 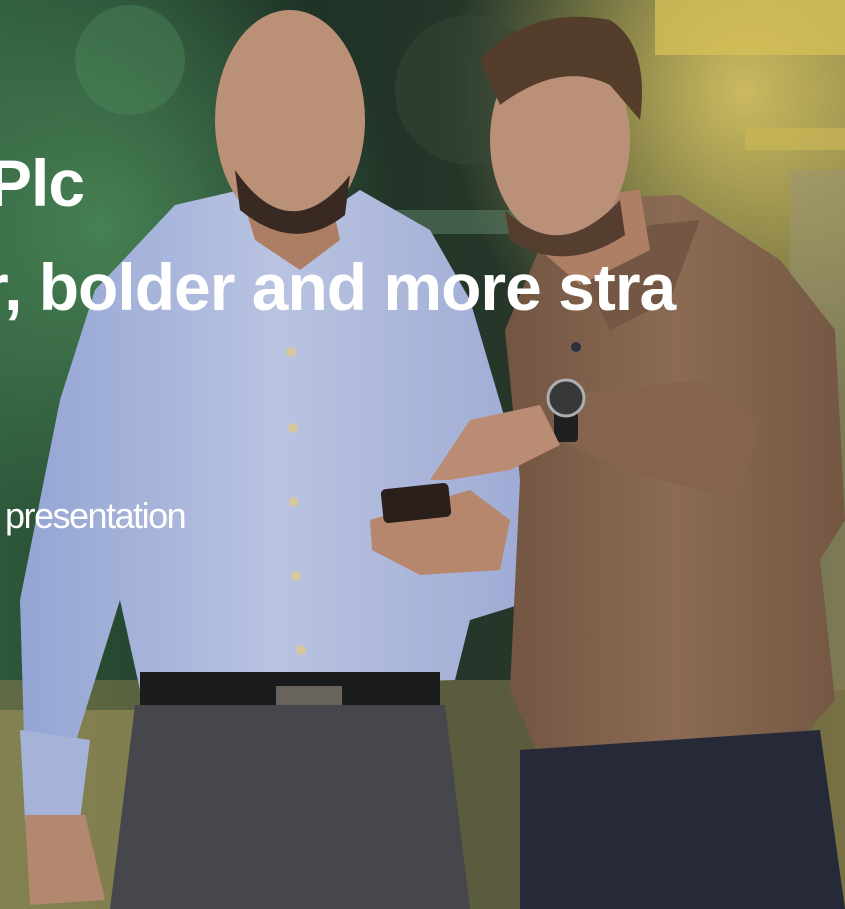 What do you see at coordinates (42, 183) in the screenshot?
I see `slide-title: Plc` at bounding box center [42, 183].